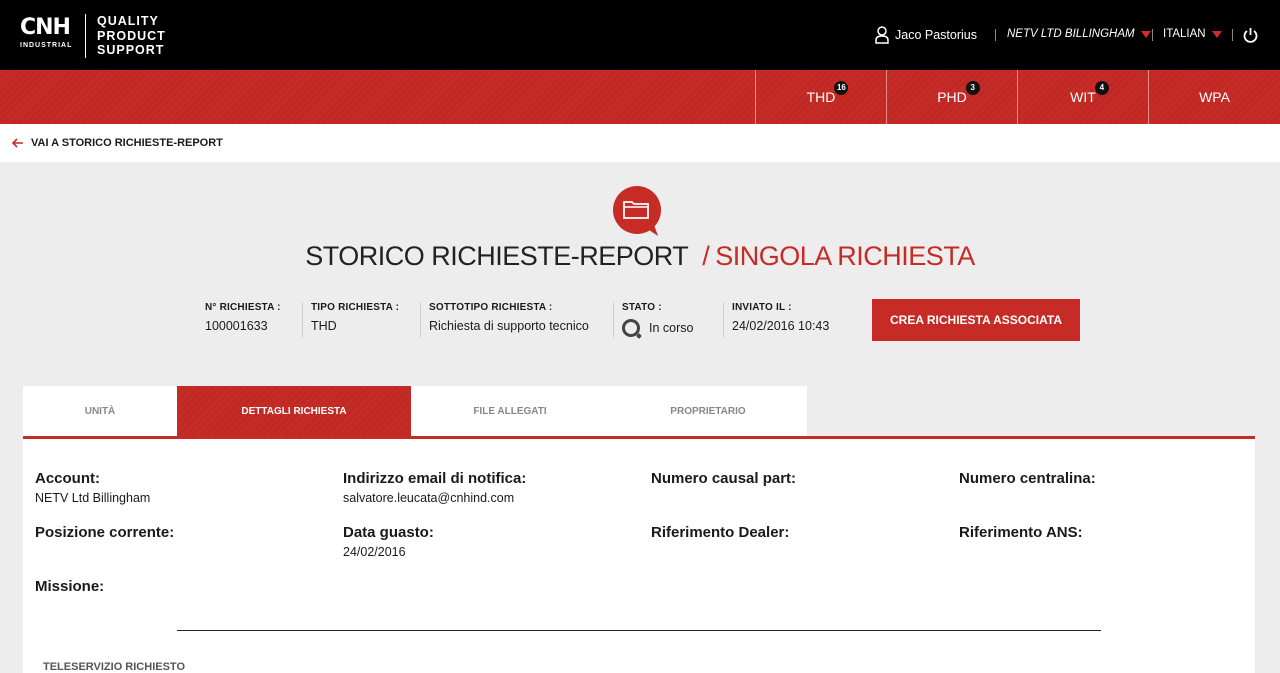 The height and width of the screenshot is (673, 1280). Describe the element at coordinates (236, 326) in the screenshot. I see `meta-value: 100001633` at that location.